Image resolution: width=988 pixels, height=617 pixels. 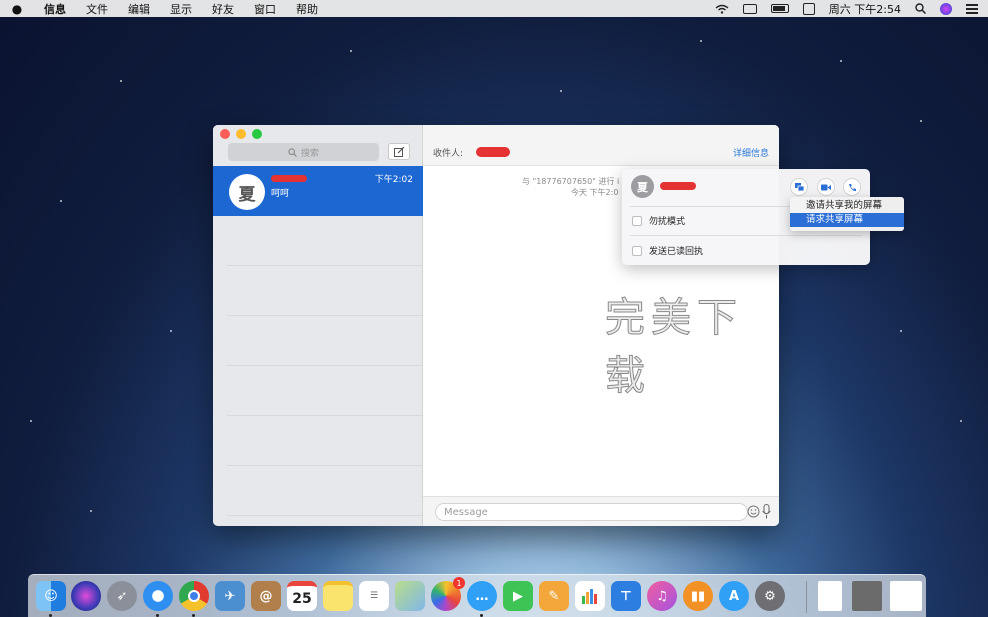 What do you see at coordinates (867, 596) in the screenshot?
I see `downloads-stack-icon` at bounding box center [867, 596].